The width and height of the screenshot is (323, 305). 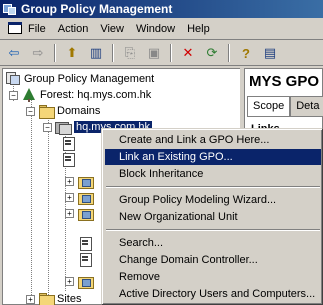 What do you see at coordinates (37, 28) in the screenshot?
I see `menu-file-label: File` at bounding box center [37, 28].